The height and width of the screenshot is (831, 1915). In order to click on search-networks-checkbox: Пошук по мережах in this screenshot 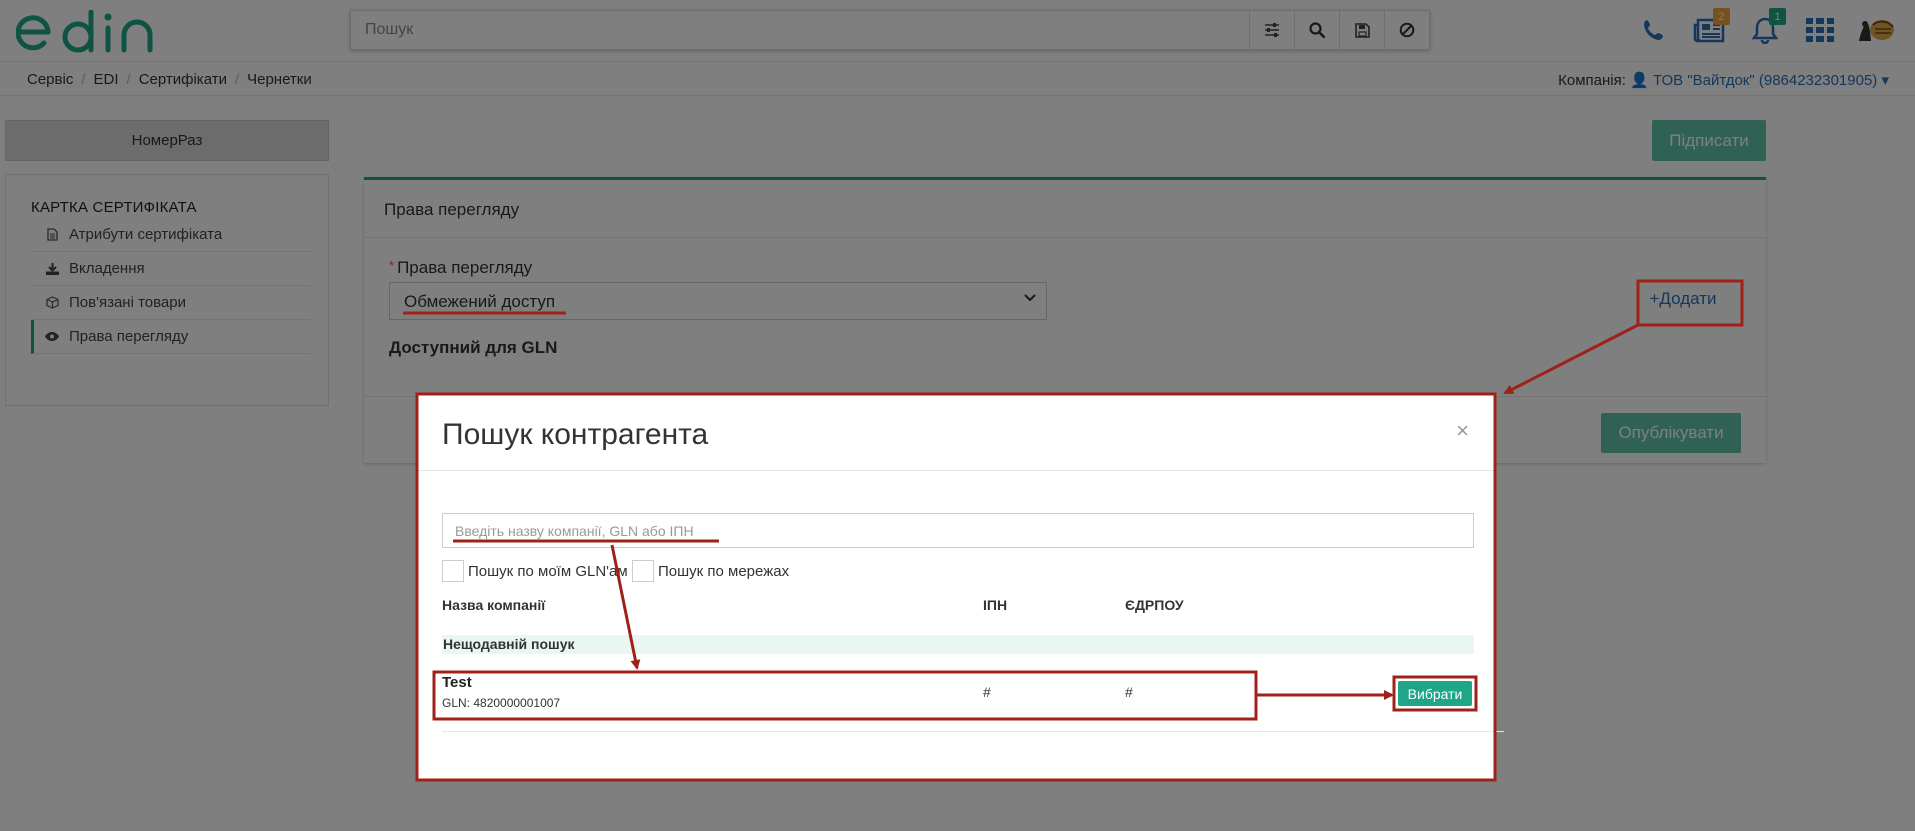, I will do `click(710, 571)`.